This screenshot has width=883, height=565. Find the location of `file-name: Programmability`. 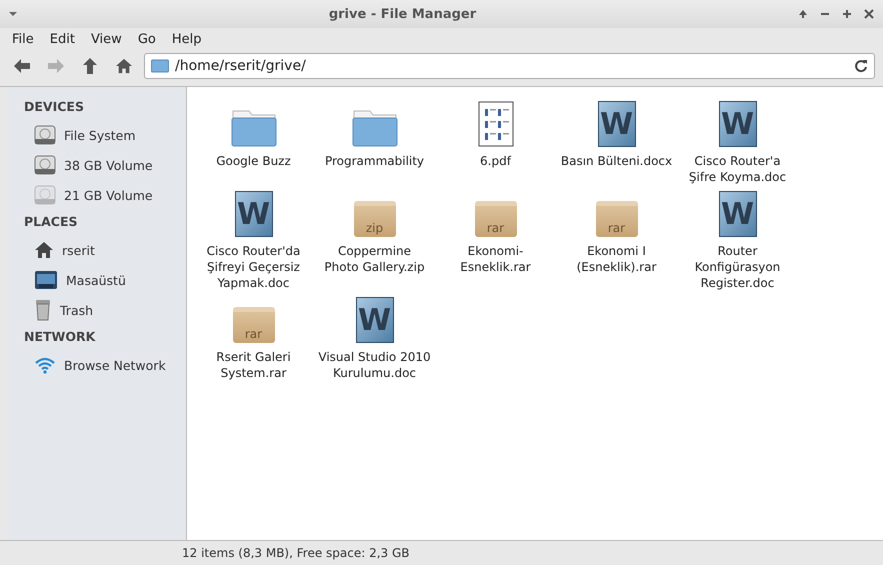

file-name: Programmability is located at coordinates (374, 161).